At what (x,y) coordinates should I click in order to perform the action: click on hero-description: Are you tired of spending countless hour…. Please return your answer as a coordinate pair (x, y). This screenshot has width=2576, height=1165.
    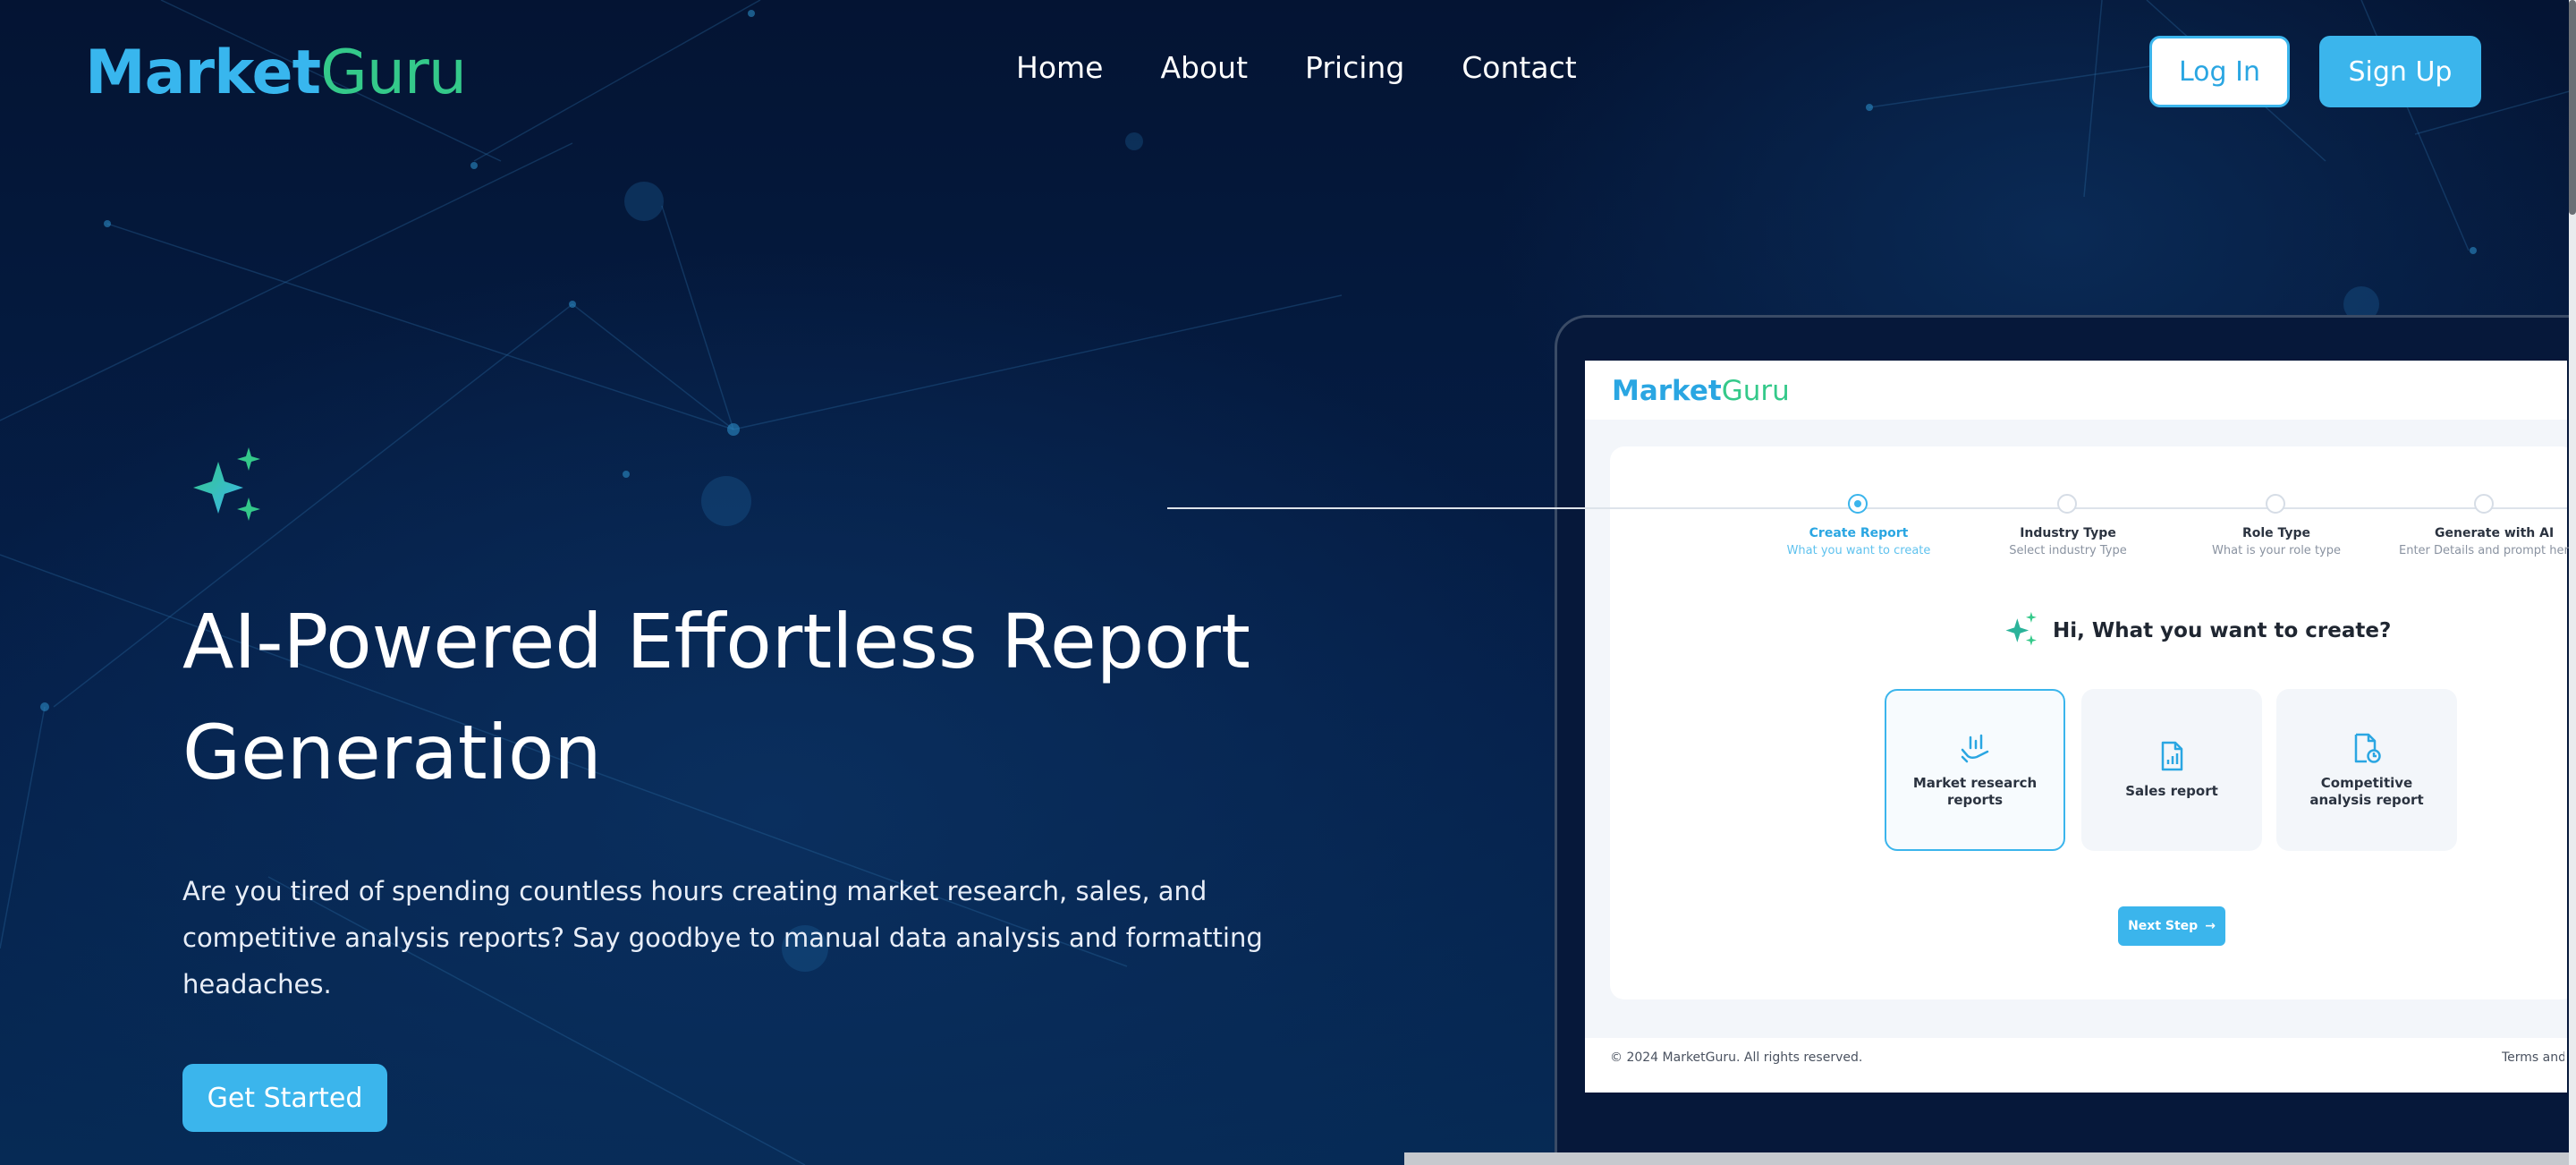
    Looking at the image, I should click on (722, 938).